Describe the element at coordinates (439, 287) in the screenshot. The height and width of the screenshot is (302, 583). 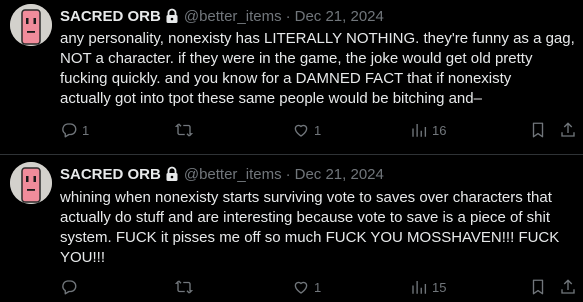
I see `view-count: 15` at that location.